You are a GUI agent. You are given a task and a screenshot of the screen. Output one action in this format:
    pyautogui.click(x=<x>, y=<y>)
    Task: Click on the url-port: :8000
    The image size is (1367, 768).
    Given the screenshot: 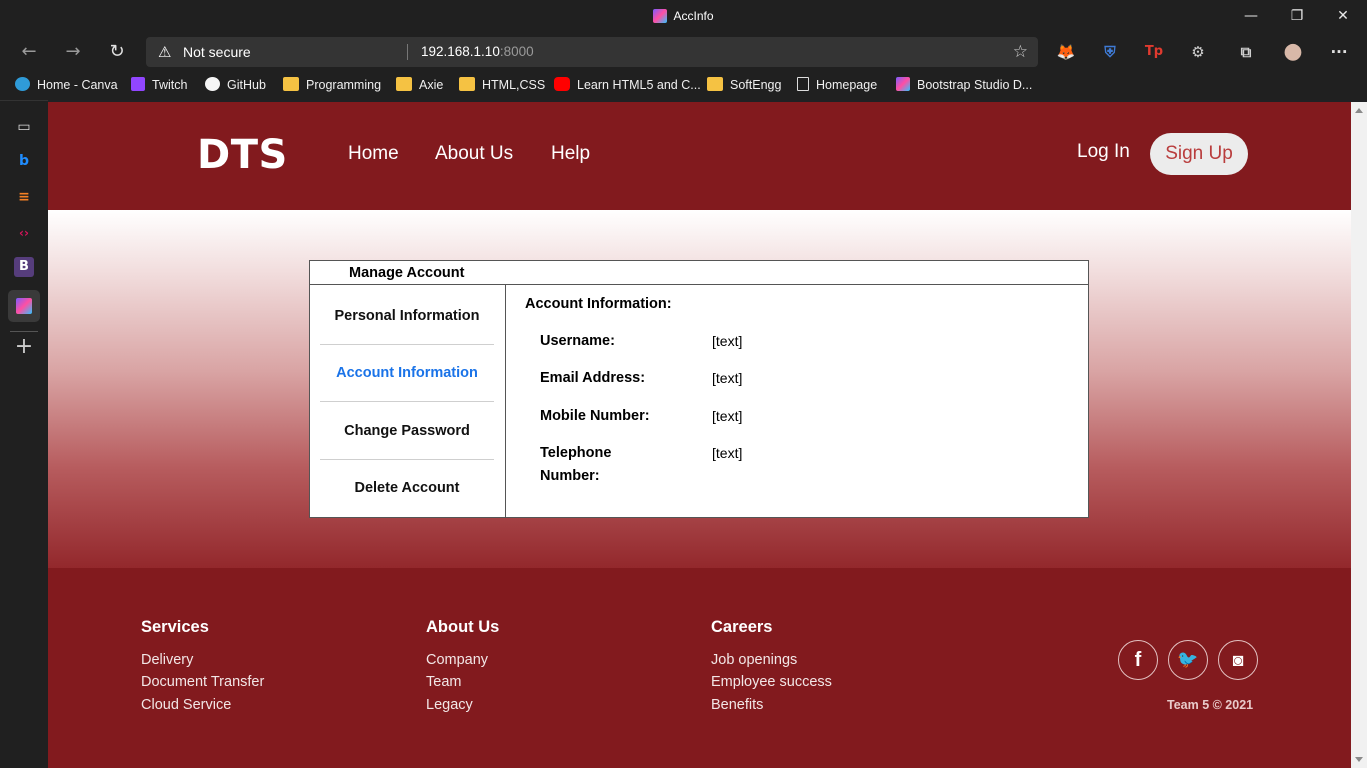 What is the action you would take?
    pyautogui.click(x=516, y=51)
    